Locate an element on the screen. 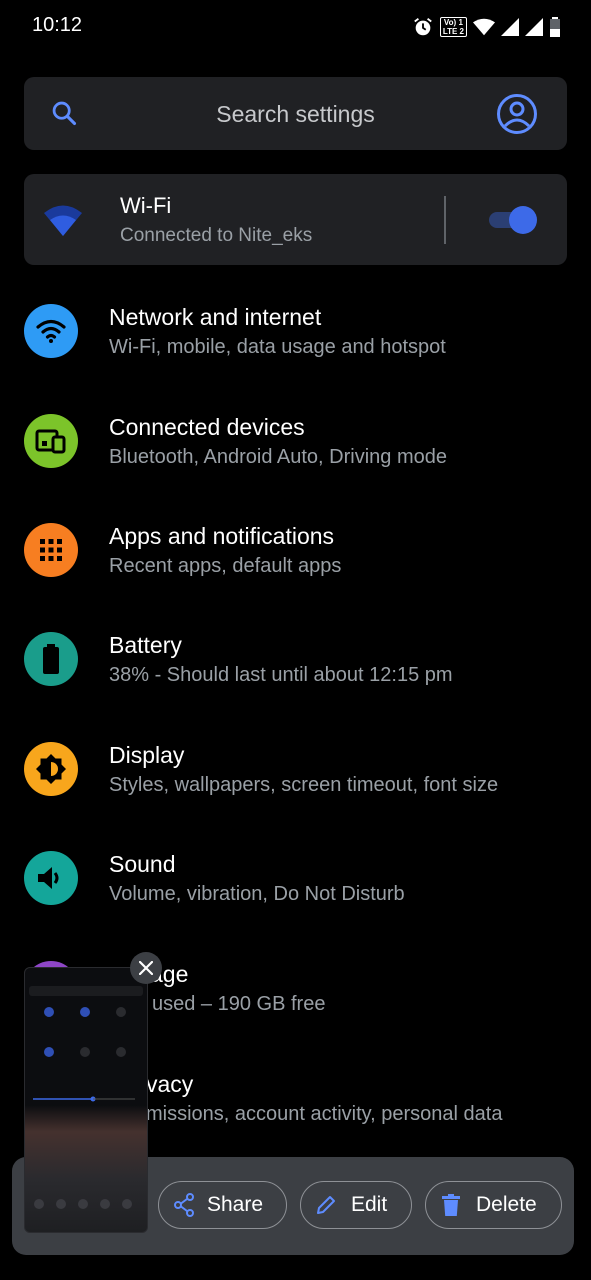 The width and height of the screenshot is (591, 1280). share-button: Share is located at coordinates (222, 1205).